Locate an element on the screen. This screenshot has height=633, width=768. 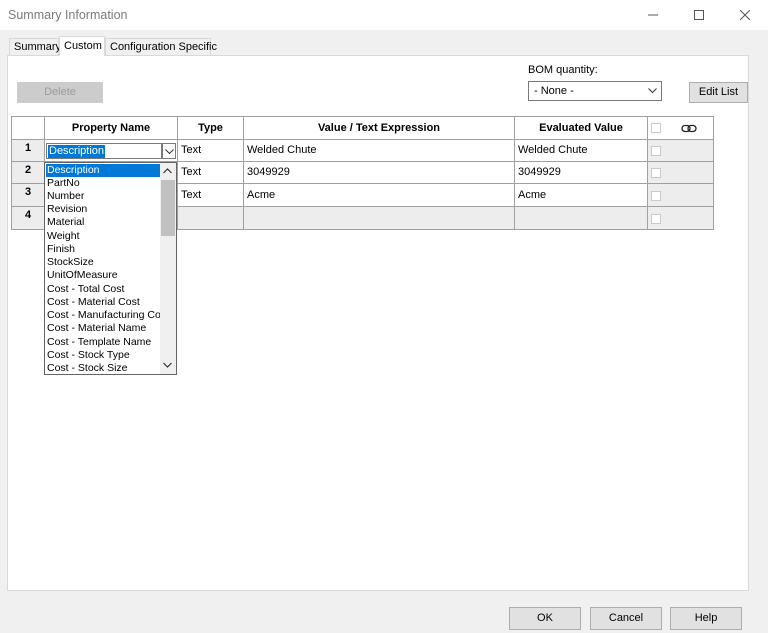
value-cell is located at coordinates (379, 218).